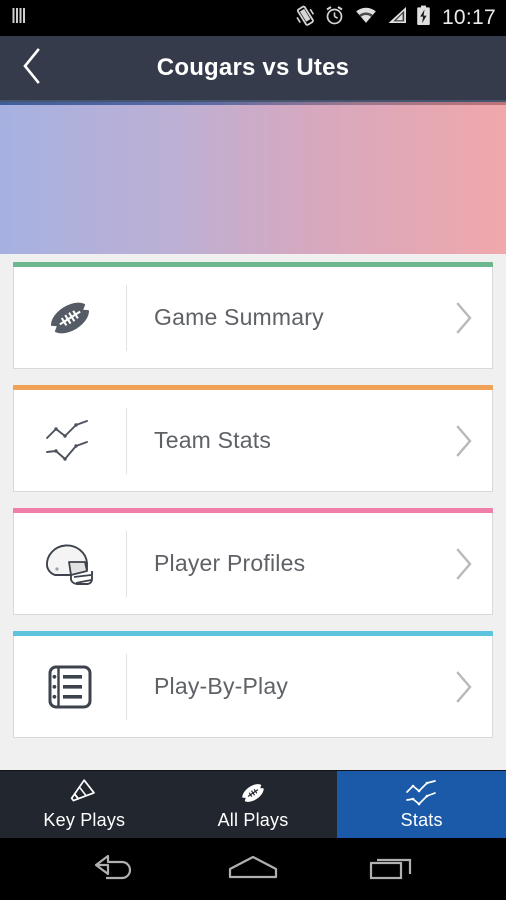 This screenshot has width=506, height=900. Describe the element at coordinates (305, 18) in the screenshot. I see `vibrate-icon` at that location.